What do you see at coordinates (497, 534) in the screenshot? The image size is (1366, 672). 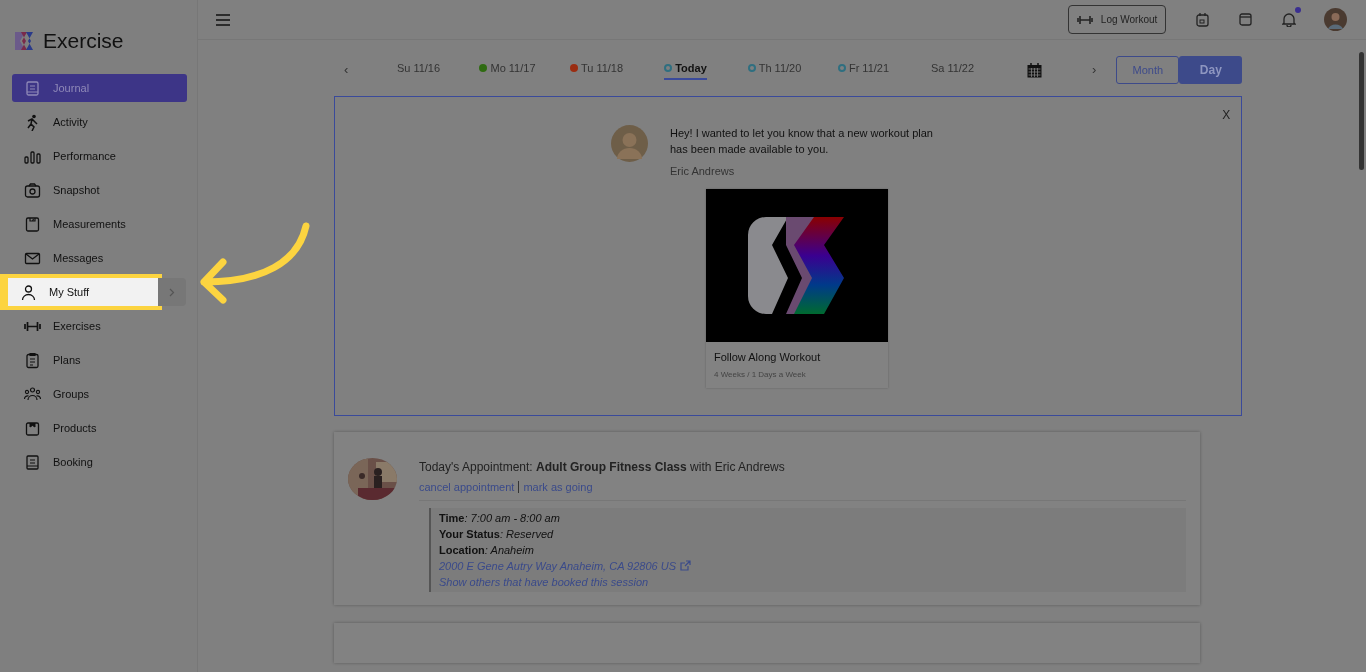 I see `detail-line: Your Status: Reserved` at bounding box center [497, 534].